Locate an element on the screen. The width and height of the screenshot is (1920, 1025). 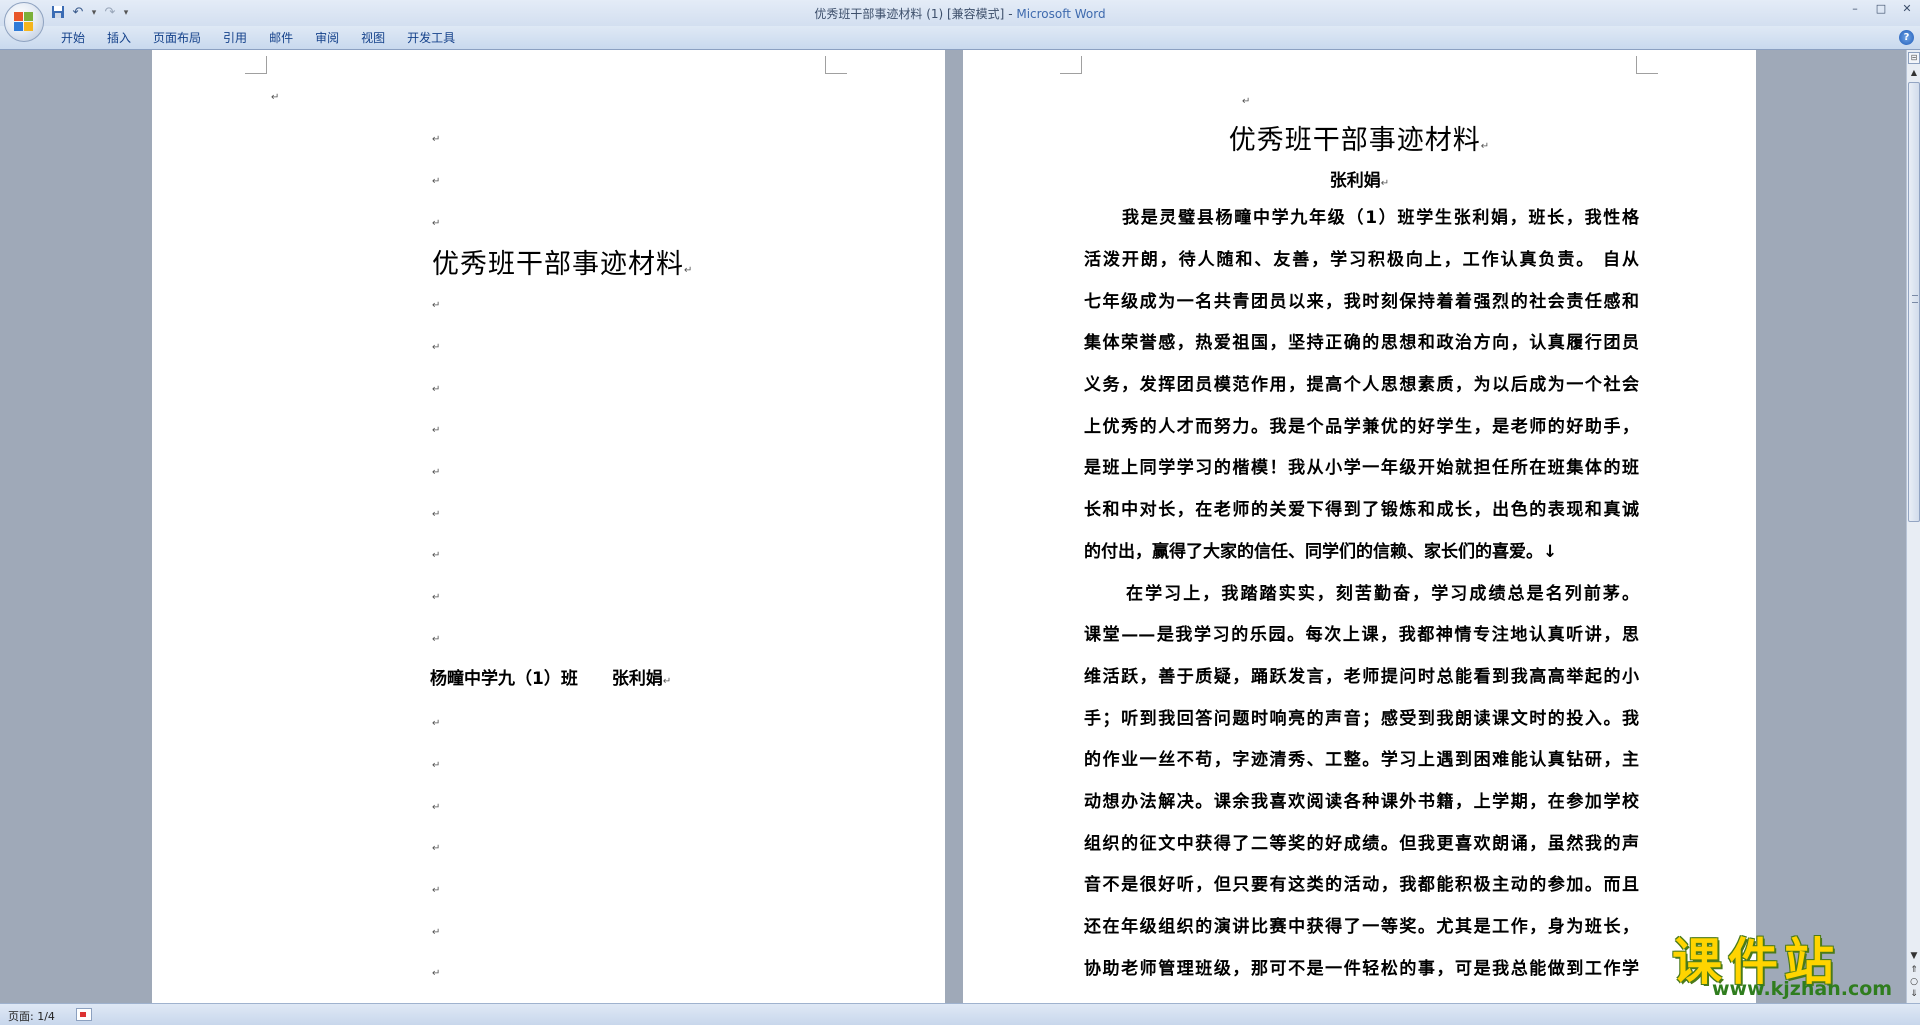
document-name: 优秀班干部事迹材料 (1) [兼容模式] is located at coordinates (909, 14).